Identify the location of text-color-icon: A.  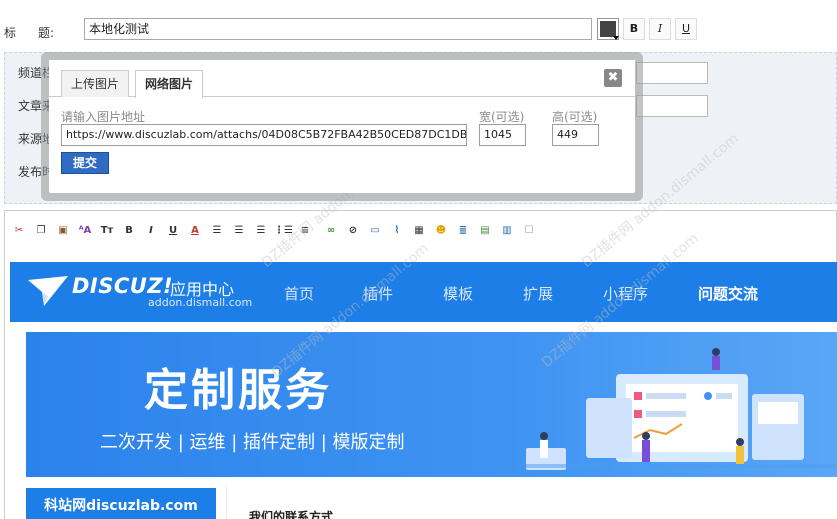
(195, 231).